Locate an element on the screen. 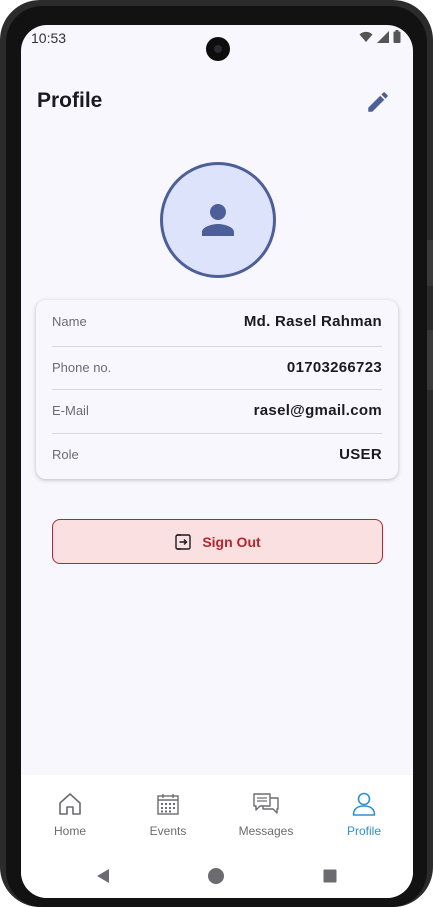 The width and height of the screenshot is (433, 907). volume-button is located at coordinates (430, 263).